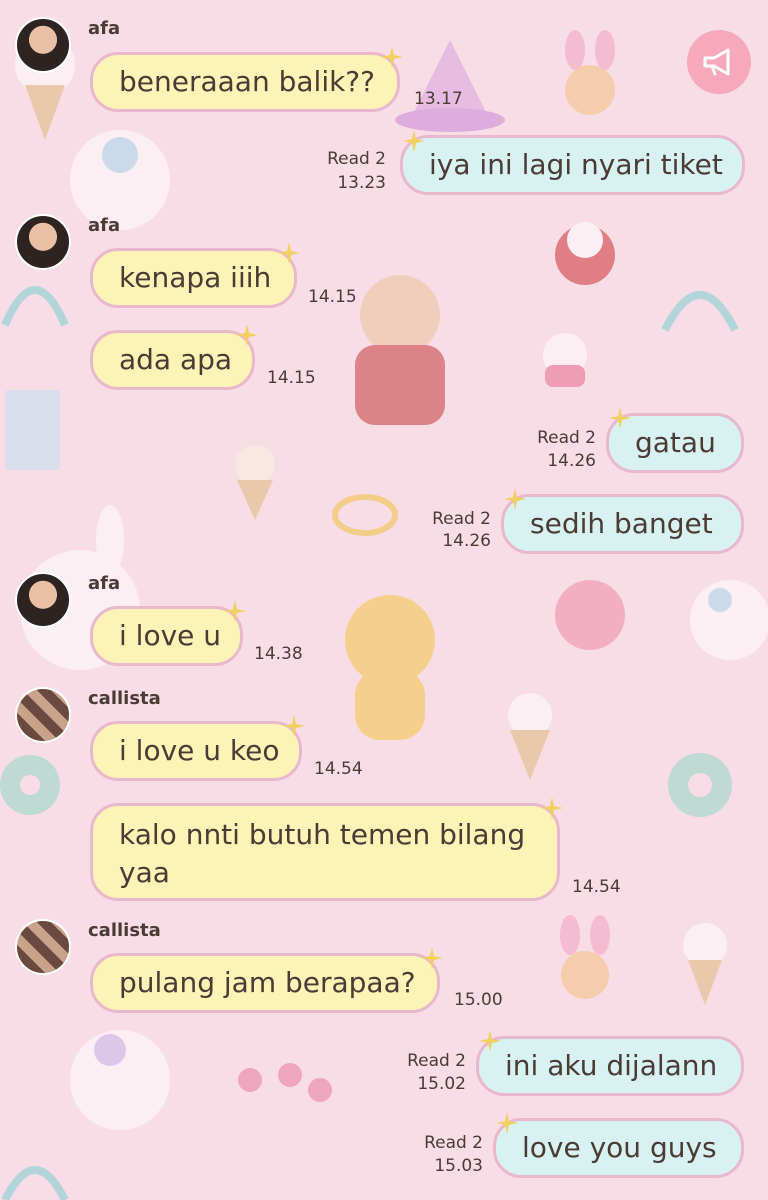 This screenshot has width=768, height=1200. What do you see at coordinates (361, 183) in the screenshot?
I see `message-time: 13.23` at bounding box center [361, 183].